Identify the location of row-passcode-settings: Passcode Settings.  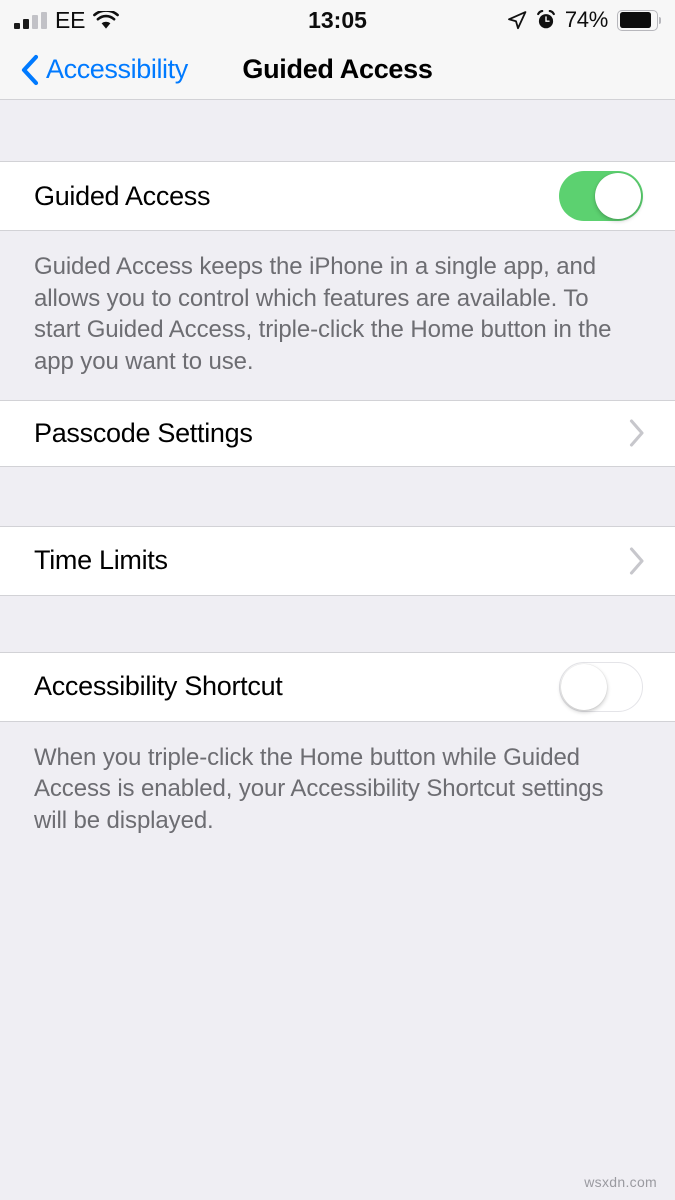
(337, 433).